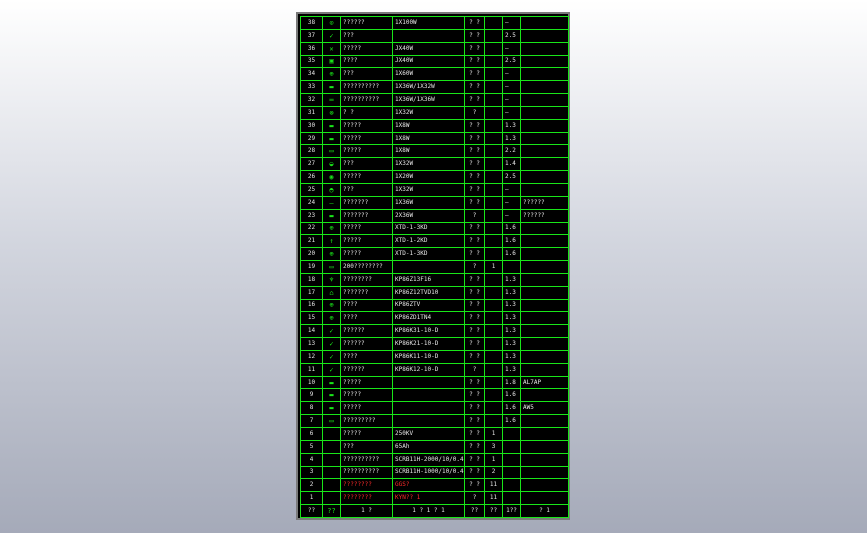 The image size is (867, 533). I want to click on arrow-up-cross-icon: ⊕, so click(331, 228).